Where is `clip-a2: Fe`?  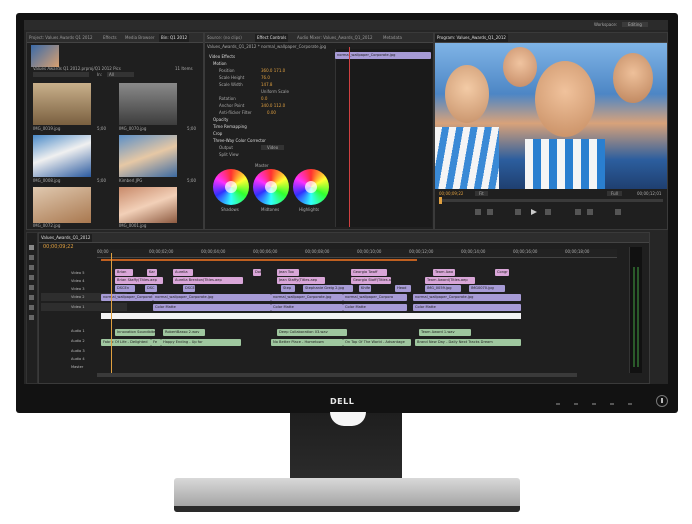
clip-a2: Fe is located at coordinates (156, 342).